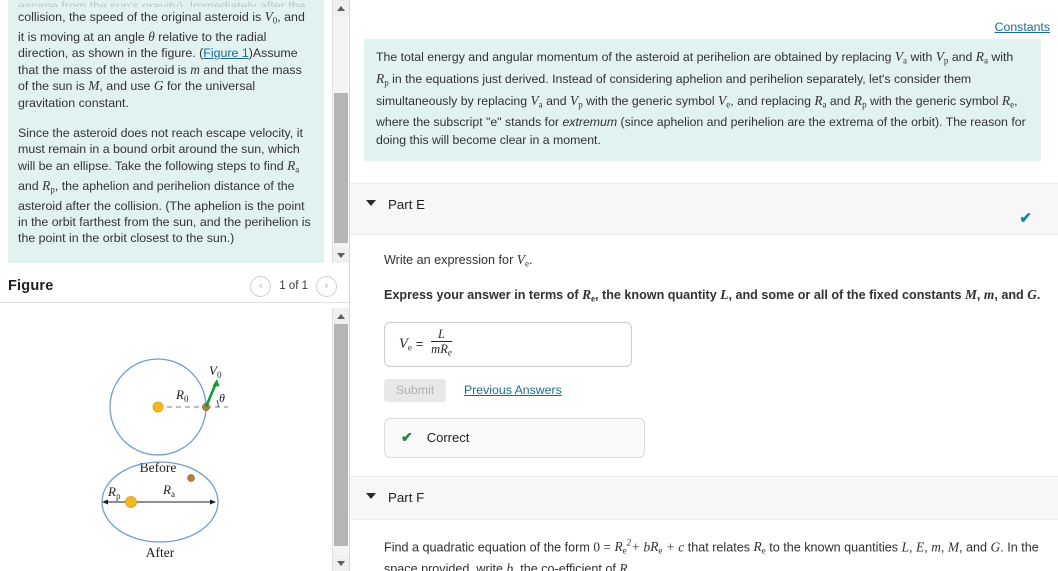  I want to click on label-V0: V0, so click(215, 371).